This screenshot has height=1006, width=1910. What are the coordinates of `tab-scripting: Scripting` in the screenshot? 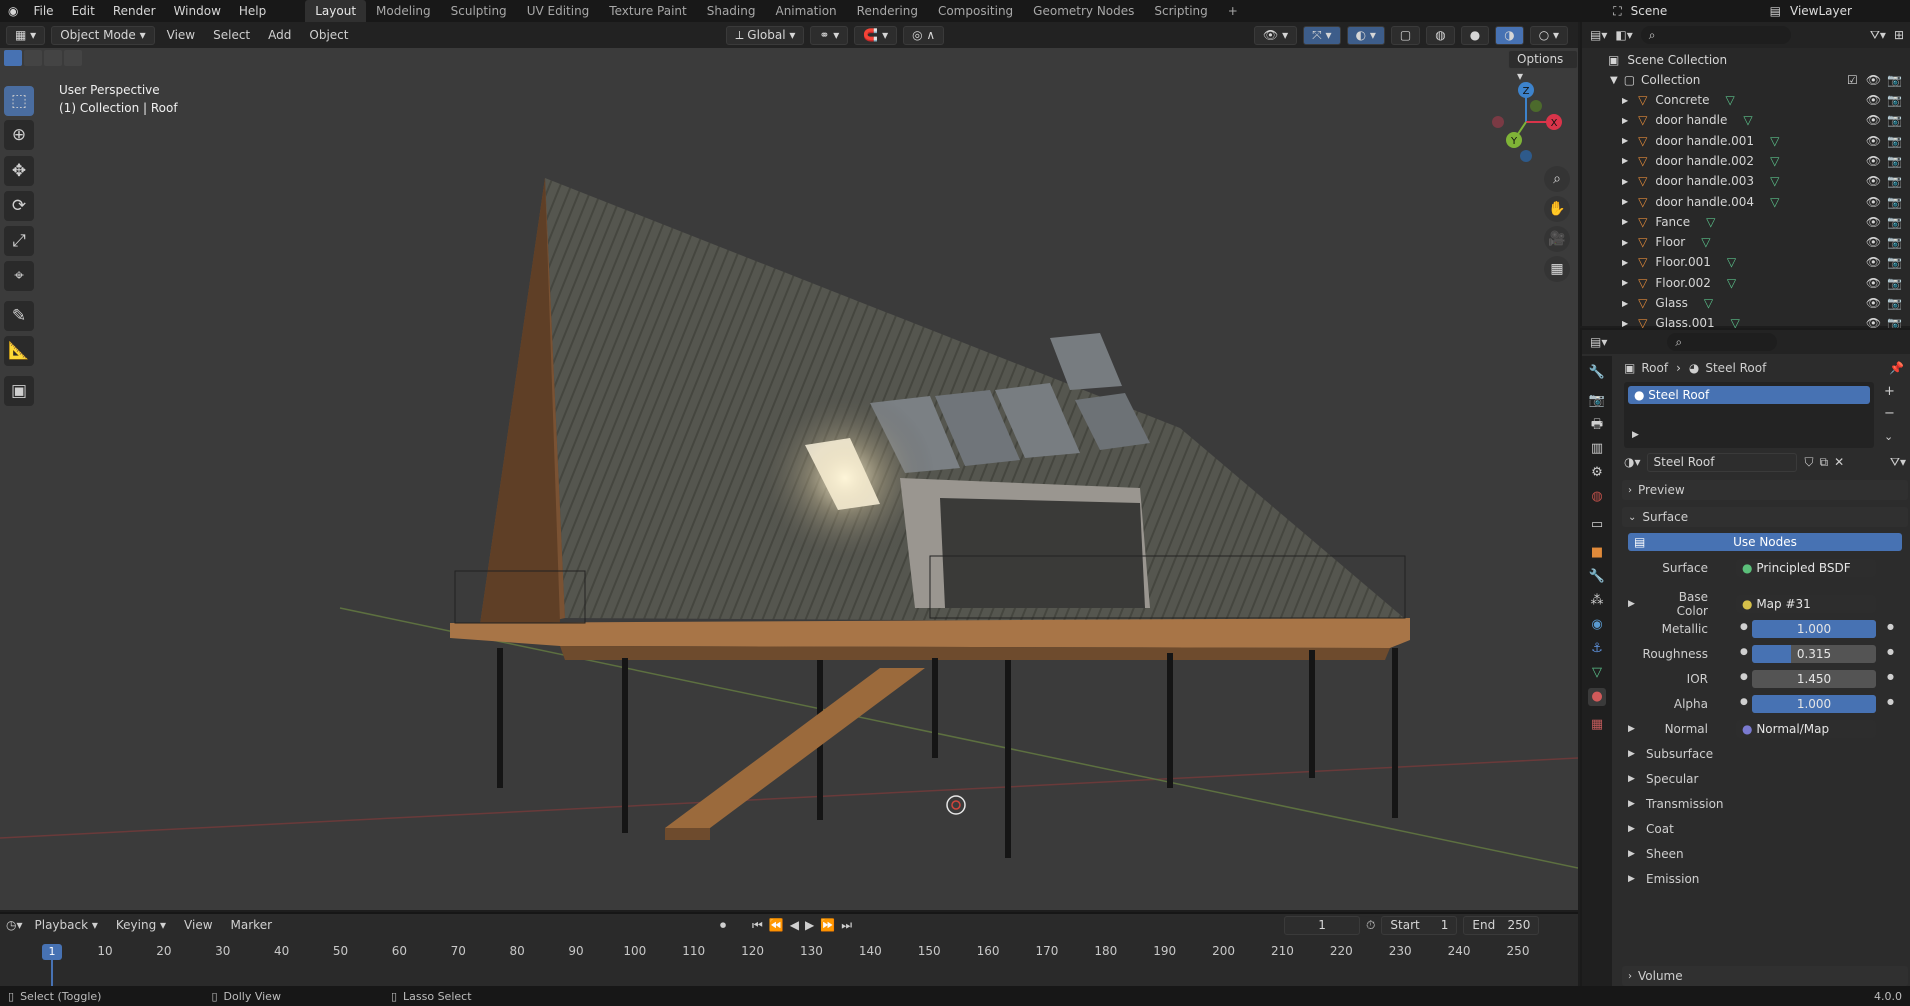 It's located at (1180, 11).